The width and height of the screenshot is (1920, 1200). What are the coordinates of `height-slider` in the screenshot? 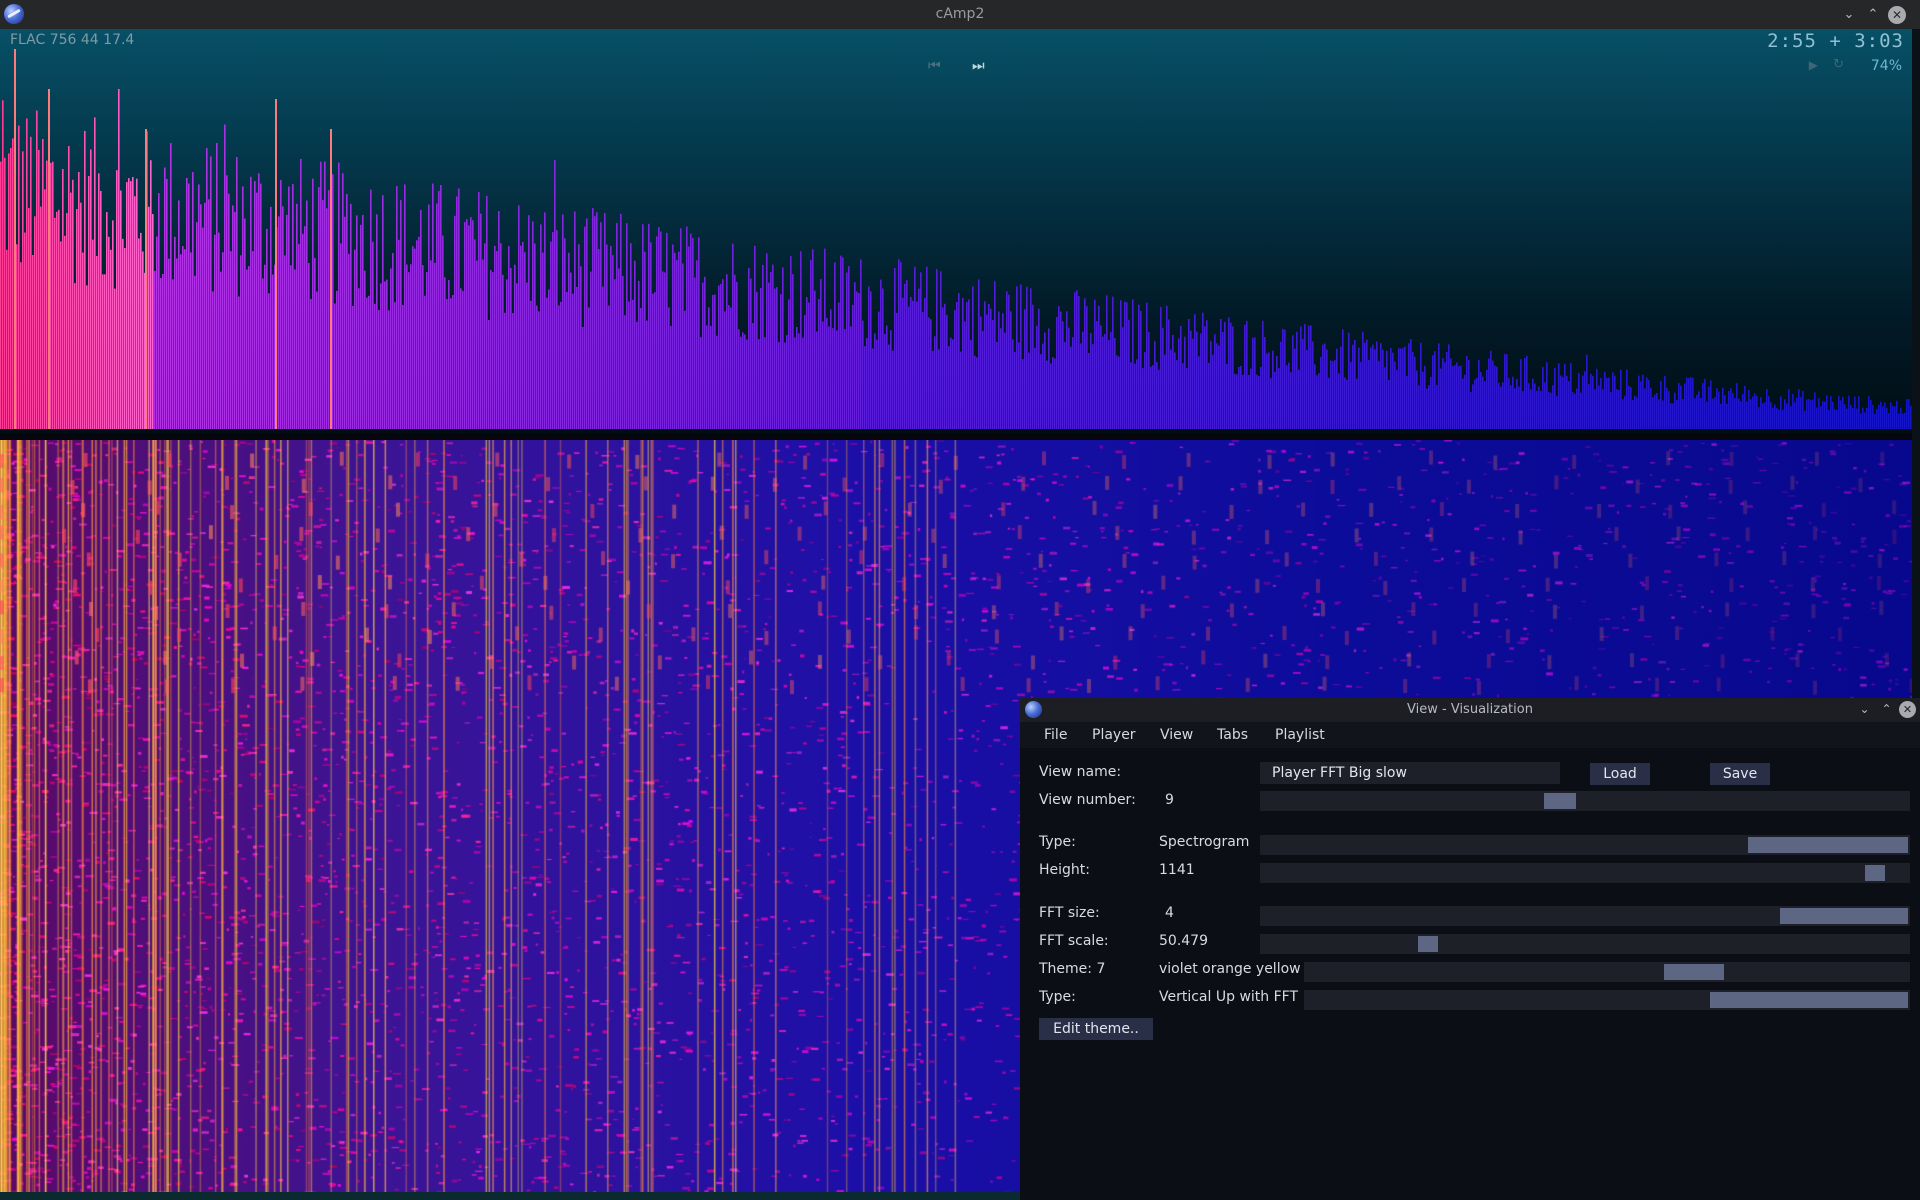 It's located at (1585, 873).